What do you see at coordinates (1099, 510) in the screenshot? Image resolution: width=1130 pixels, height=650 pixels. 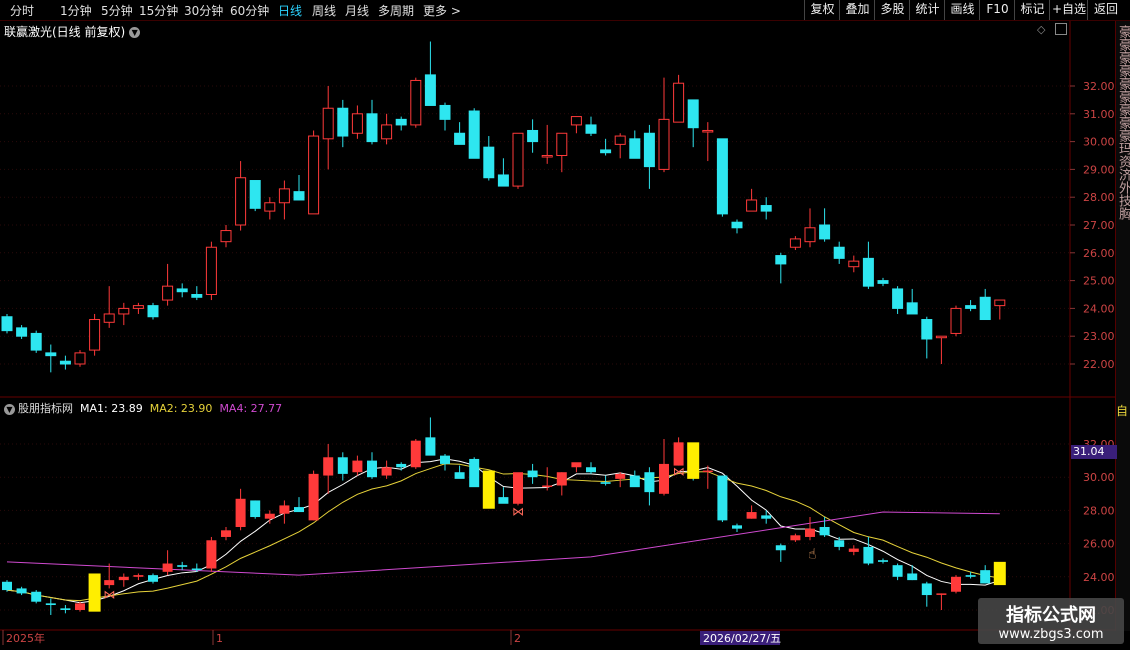 I see `indicator-tick-label: 28.00` at bounding box center [1099, 510].